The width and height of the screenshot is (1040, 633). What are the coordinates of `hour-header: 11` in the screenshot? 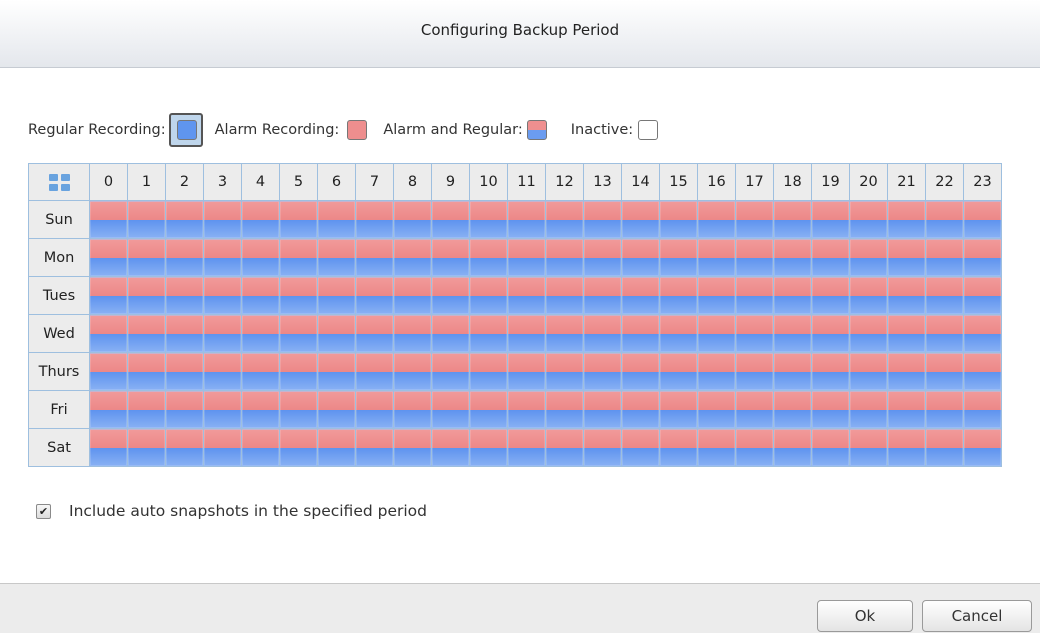 It's located at (526, 182).